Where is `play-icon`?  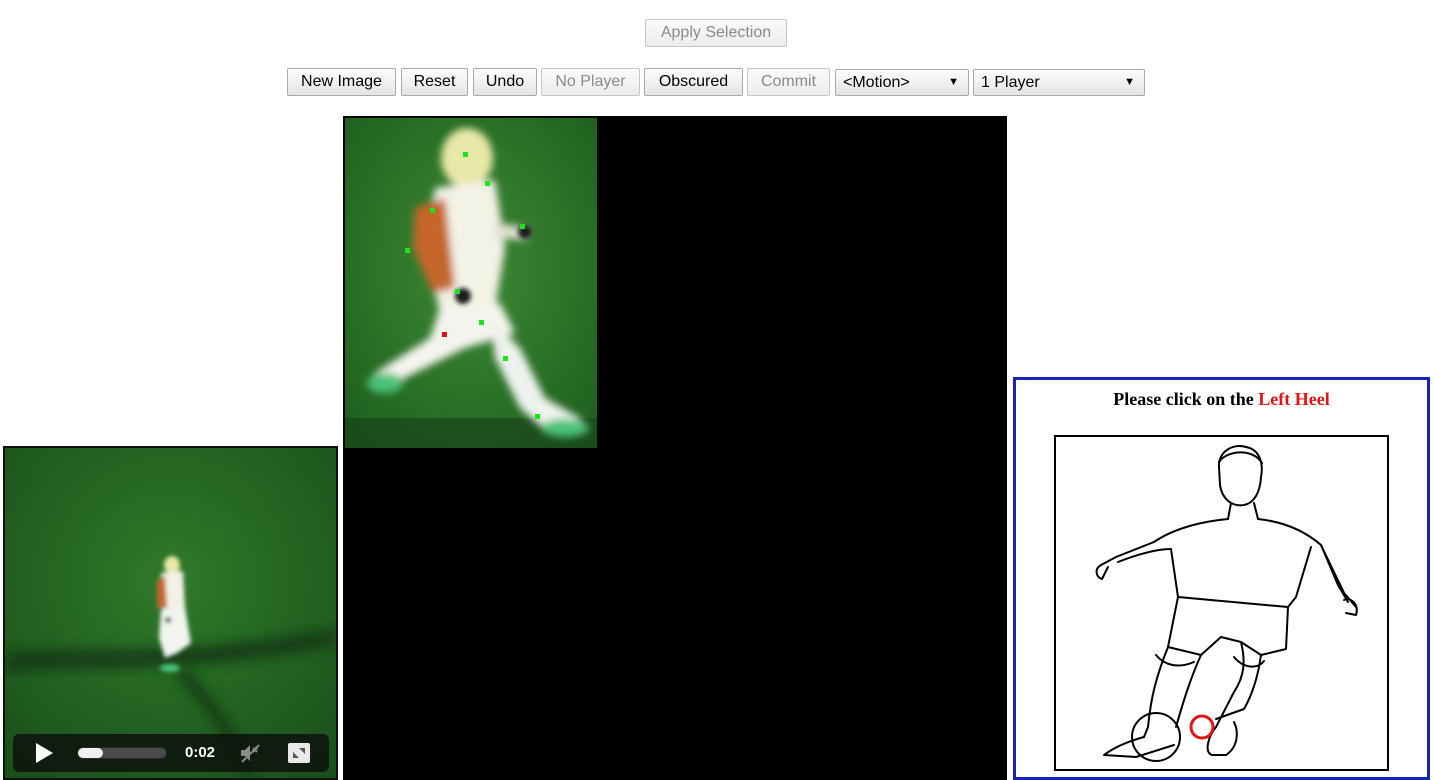 play-icon is located at coordinates (44, 753).